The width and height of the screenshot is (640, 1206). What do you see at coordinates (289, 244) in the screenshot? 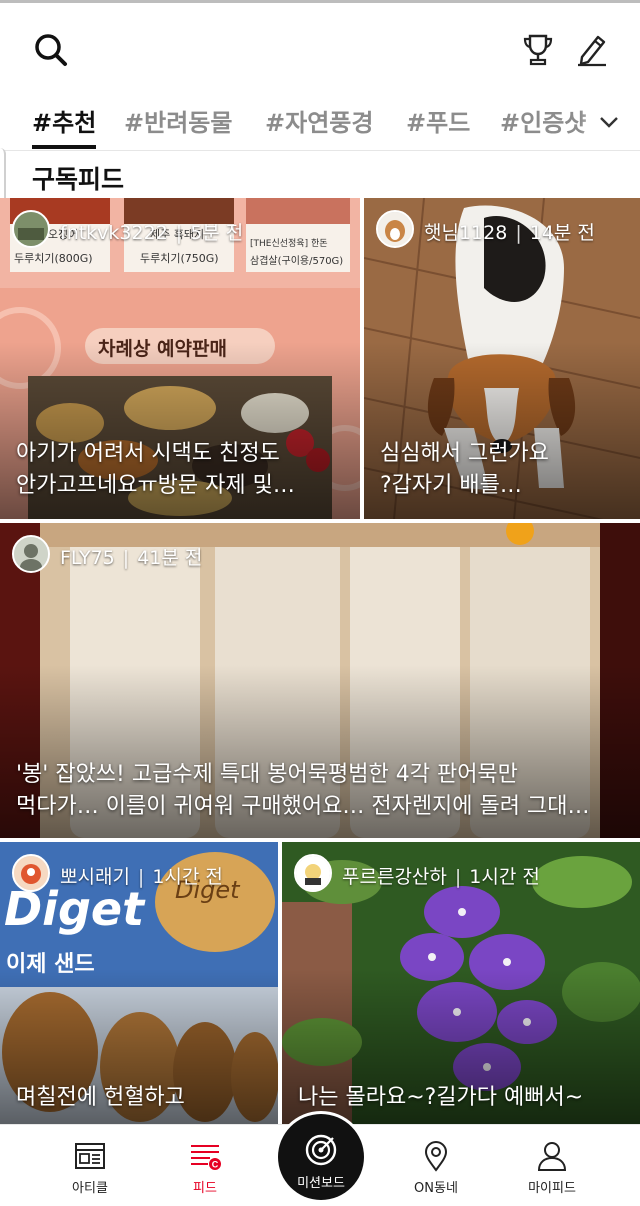
I see `image-text-p3: [THE신선정육] 한돈` at bounding box center [289, 244].